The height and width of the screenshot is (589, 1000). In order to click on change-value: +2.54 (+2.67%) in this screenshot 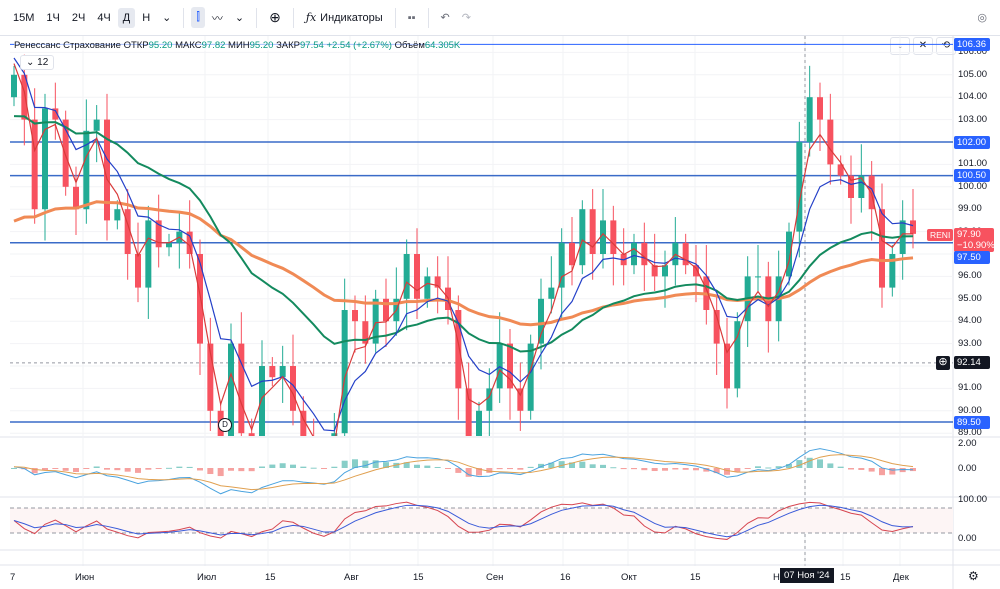, I will do `click(359, 45)`.